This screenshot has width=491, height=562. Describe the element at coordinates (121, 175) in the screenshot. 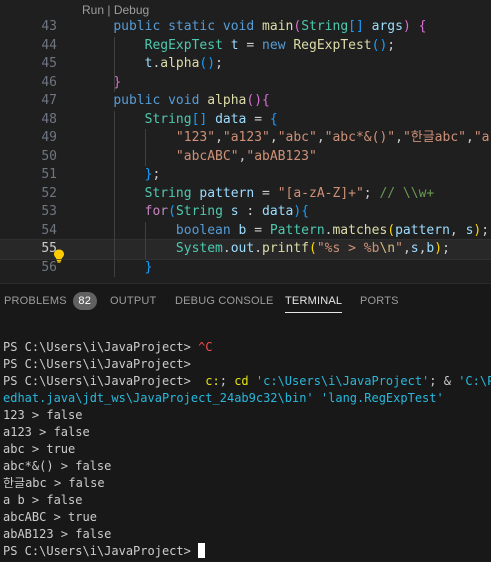

I see `code-text: };` at that location.